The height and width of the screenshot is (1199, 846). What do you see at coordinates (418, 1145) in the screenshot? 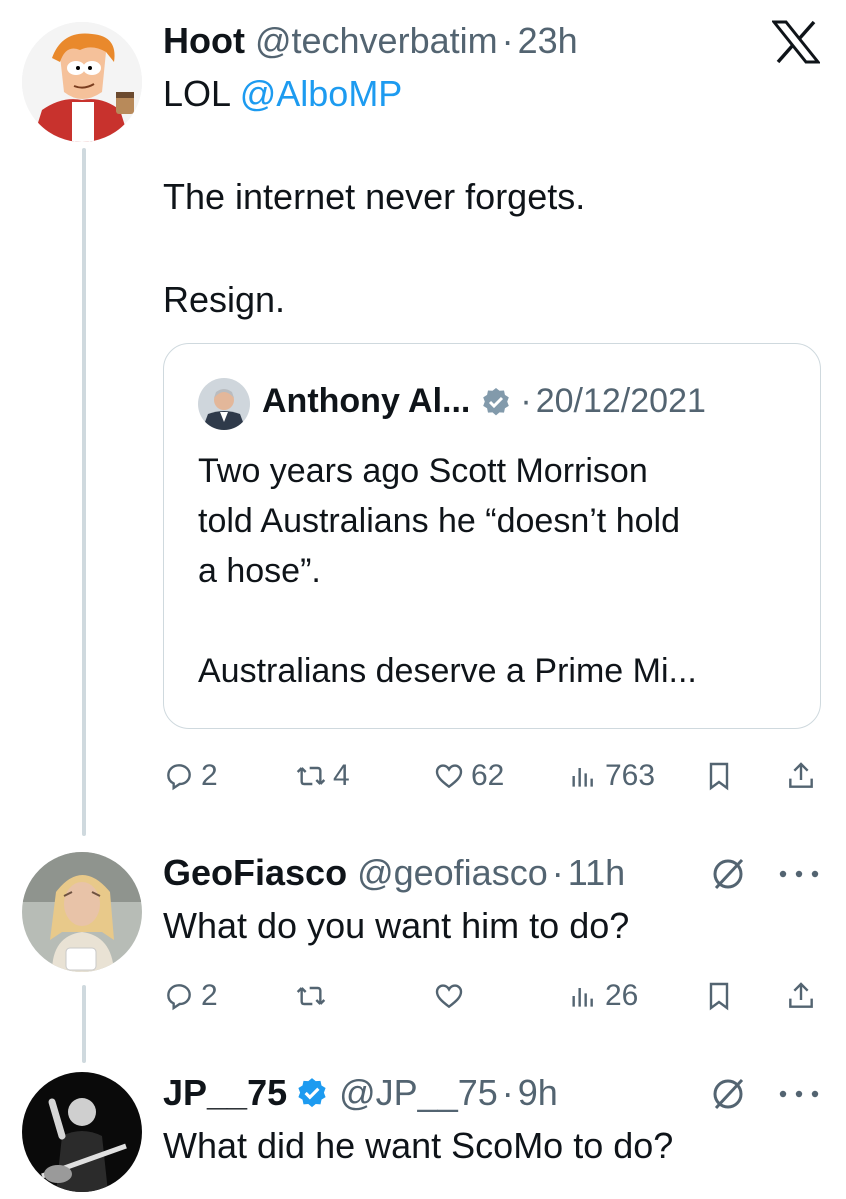
I see `tweet-text: What did he want ScoMo to do?` at bounding box center [418, 1145].